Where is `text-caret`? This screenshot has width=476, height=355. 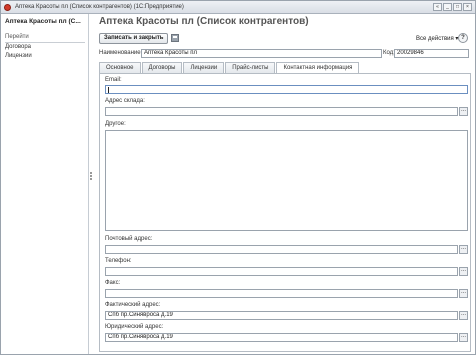 text-caret is located at coordinates (108, 90).